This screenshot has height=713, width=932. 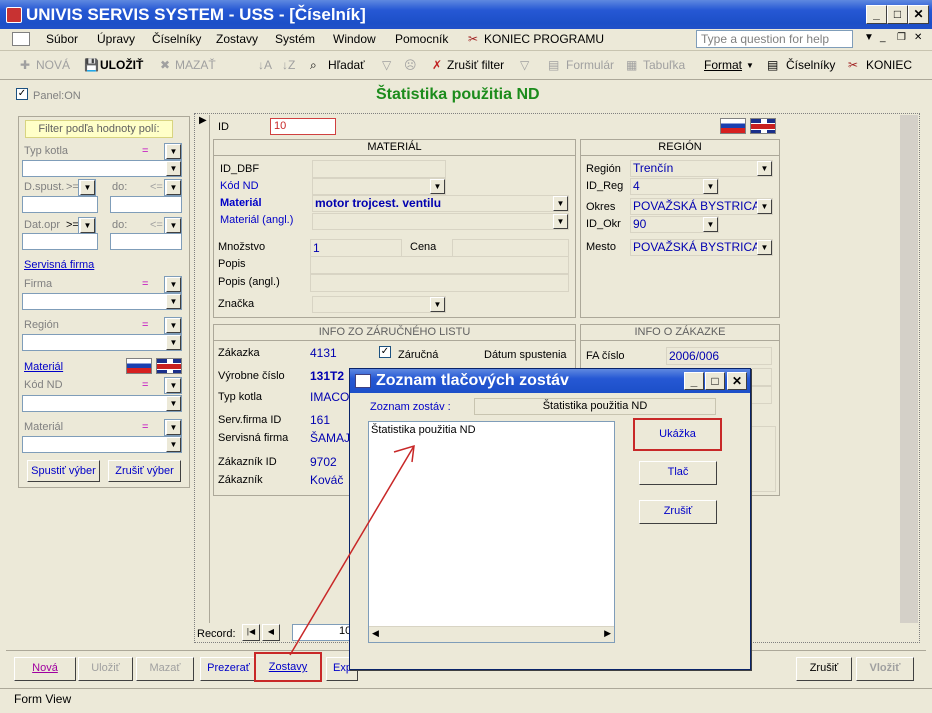 I want to click on annotation-arrow, so click(x=352, y=550).